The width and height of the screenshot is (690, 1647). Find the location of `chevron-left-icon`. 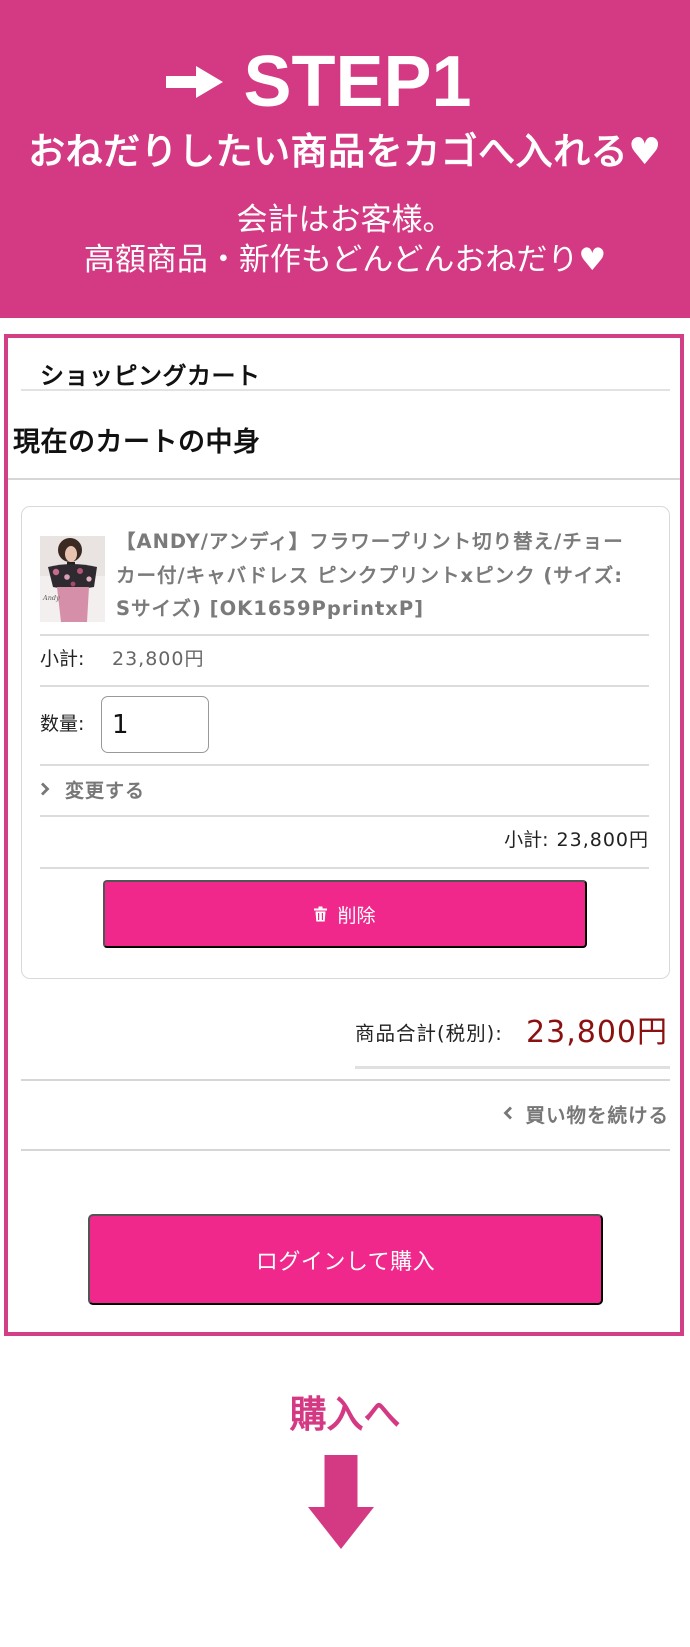

chevron-left-icon is located at coordinates (508, 1113).